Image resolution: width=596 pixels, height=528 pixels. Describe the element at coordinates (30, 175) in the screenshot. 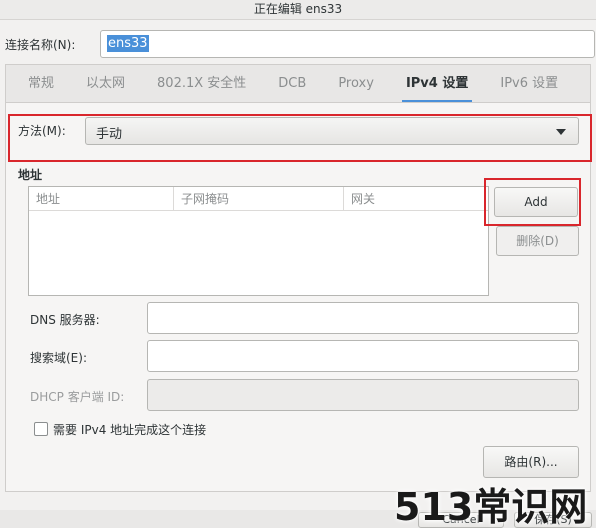

I see `addresses-title: 地址` at that location.